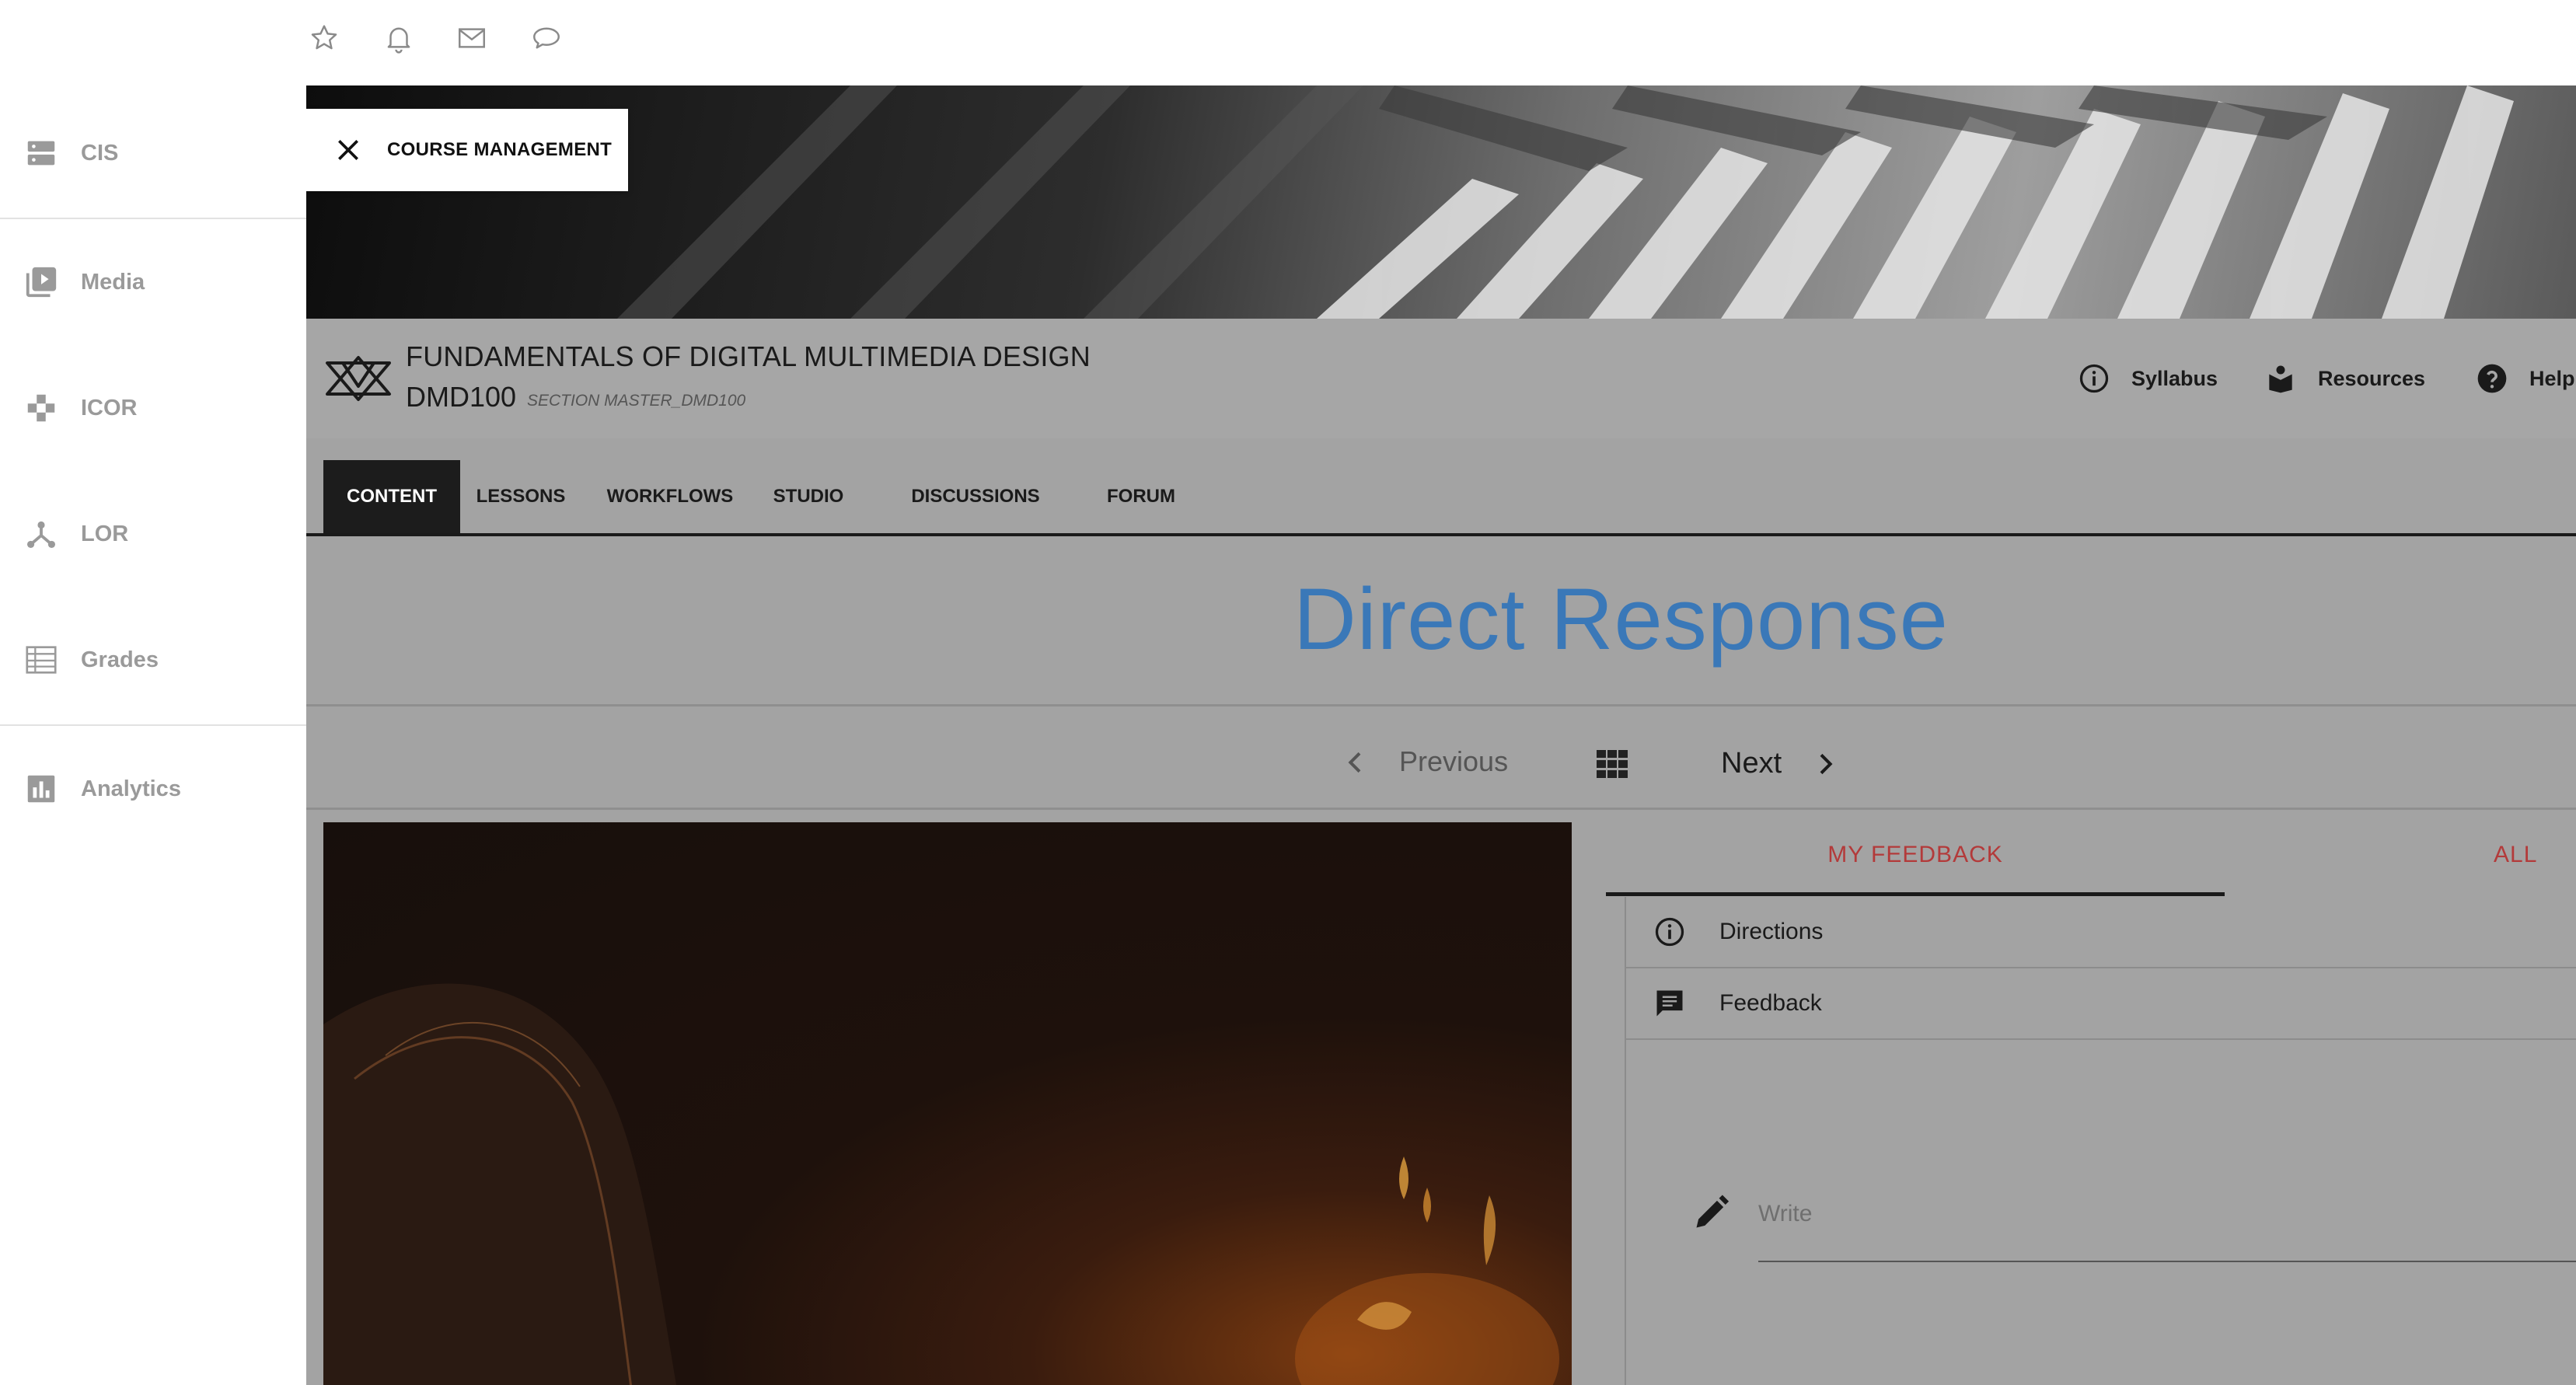  I want to click on previous-button: Previous, so click(1454, 761).